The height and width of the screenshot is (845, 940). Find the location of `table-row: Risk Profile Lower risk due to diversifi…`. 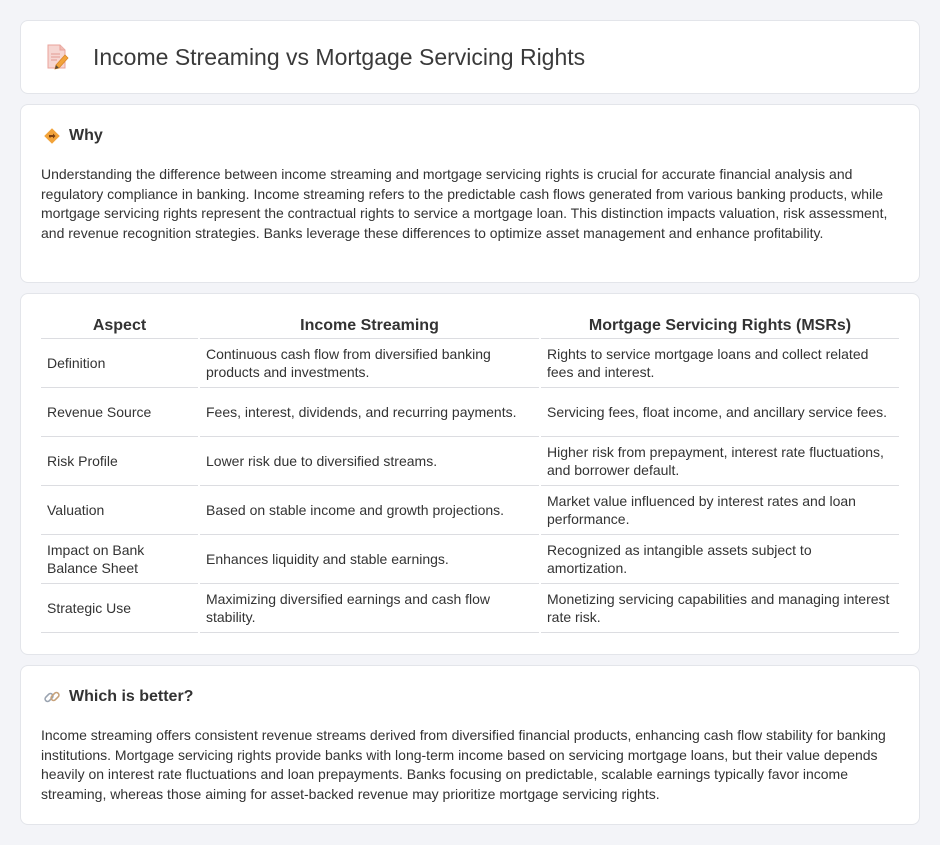

table-row: Risk Profile Lower risk due to diversifi… is located at coordinates (470, 461).